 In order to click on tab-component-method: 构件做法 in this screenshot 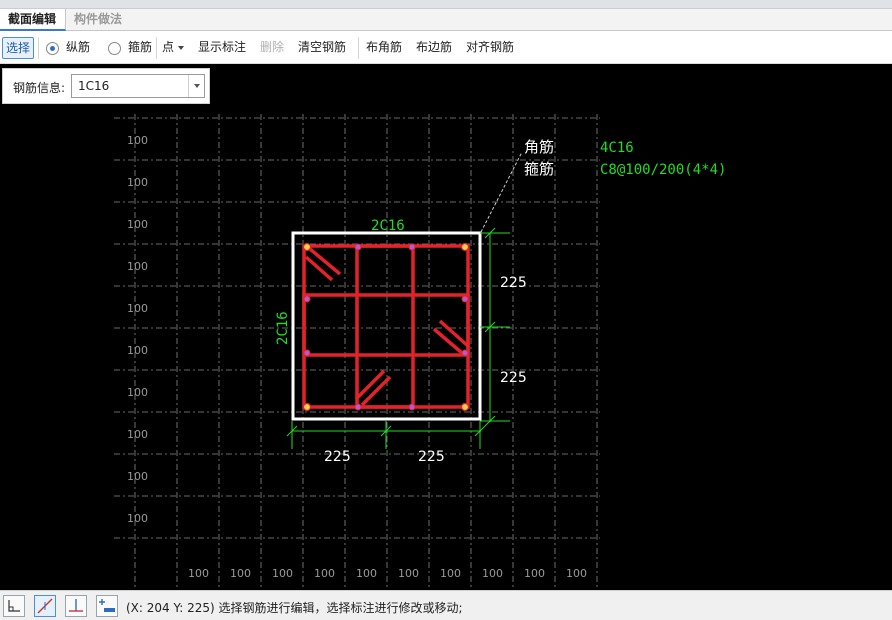, I will do `click(99, 20)`.